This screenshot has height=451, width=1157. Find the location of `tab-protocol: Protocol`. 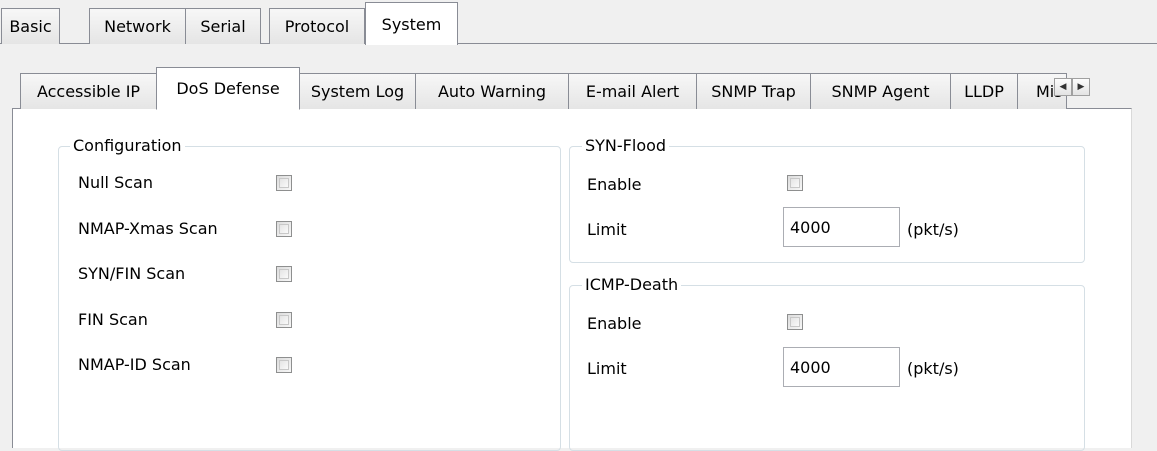

tab-protocol: Protocol is located at coordinates (317, 26).